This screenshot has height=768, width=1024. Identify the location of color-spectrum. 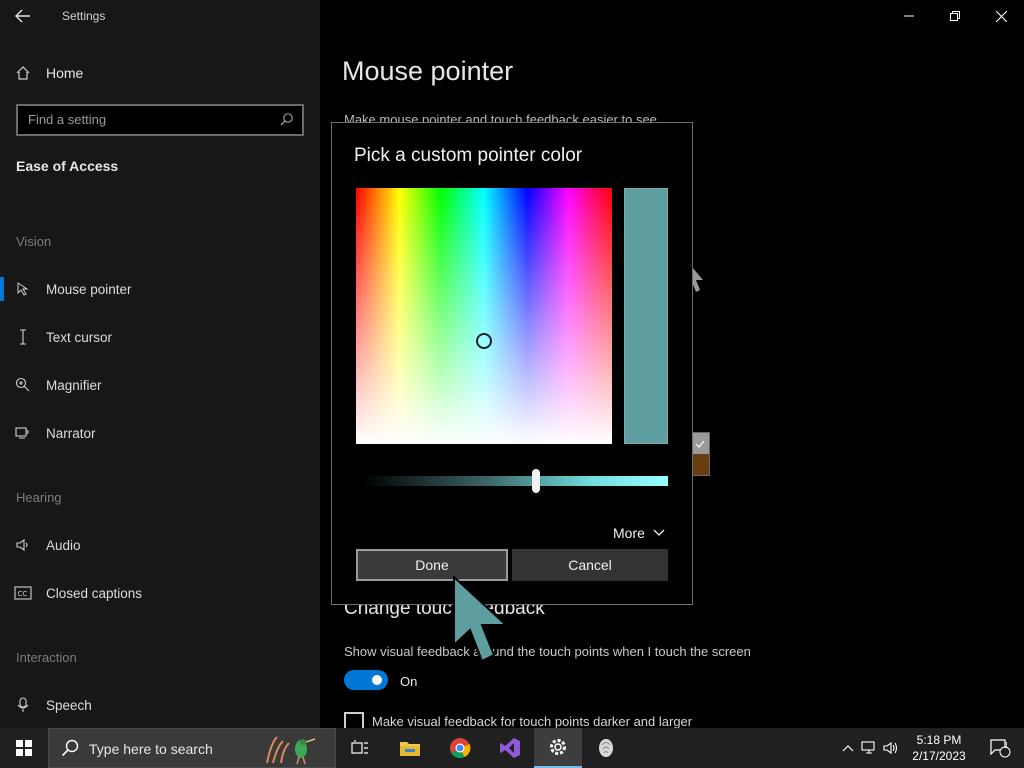
(484, 316).